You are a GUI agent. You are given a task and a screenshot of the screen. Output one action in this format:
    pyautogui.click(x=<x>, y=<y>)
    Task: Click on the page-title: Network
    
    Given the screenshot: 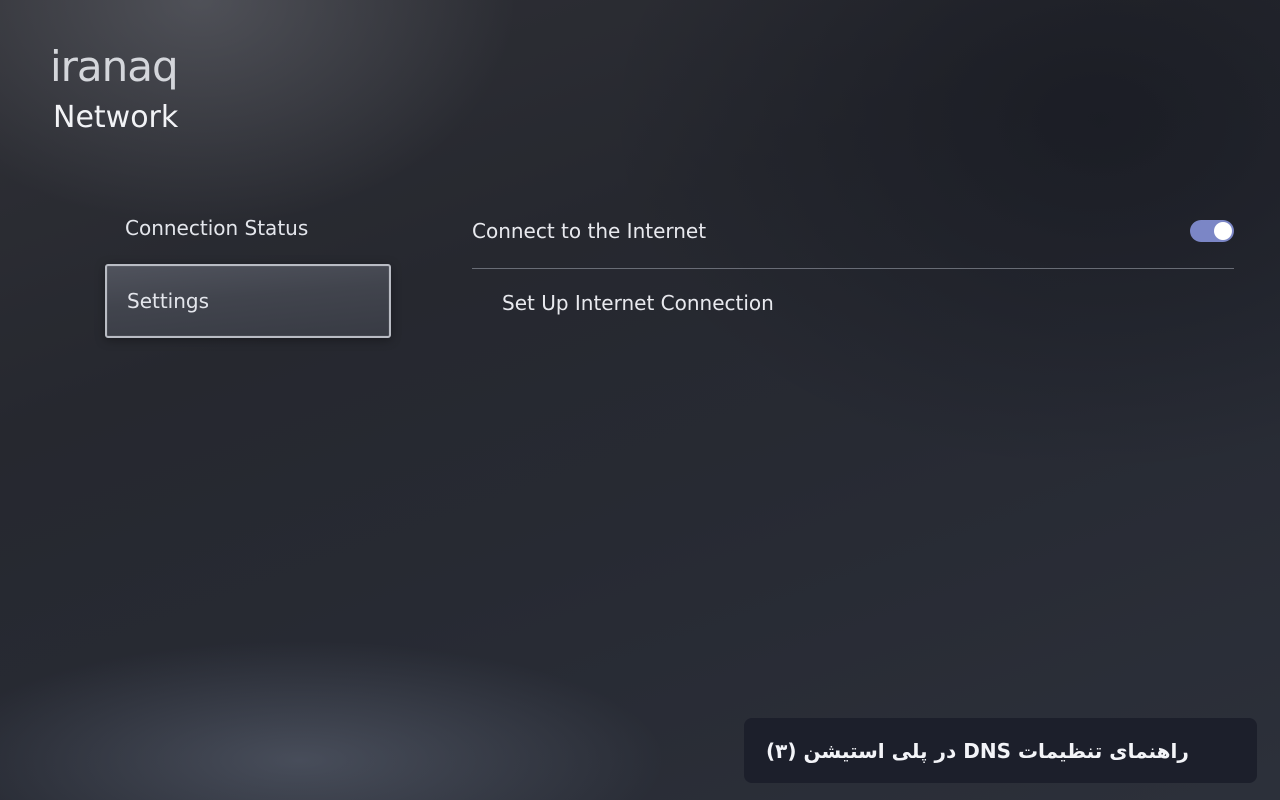 What is the action you would take?
    pyautogui.click(x=116, y=117)
    